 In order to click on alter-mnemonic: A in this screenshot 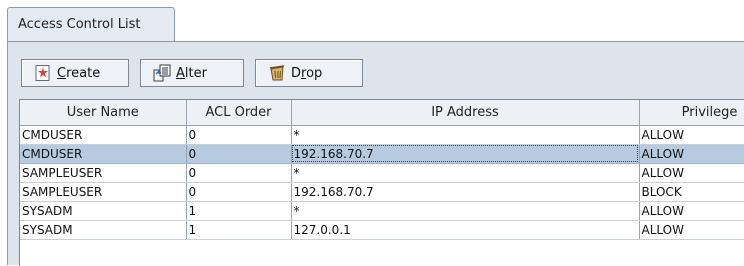, I will do `click(180, 73)`.